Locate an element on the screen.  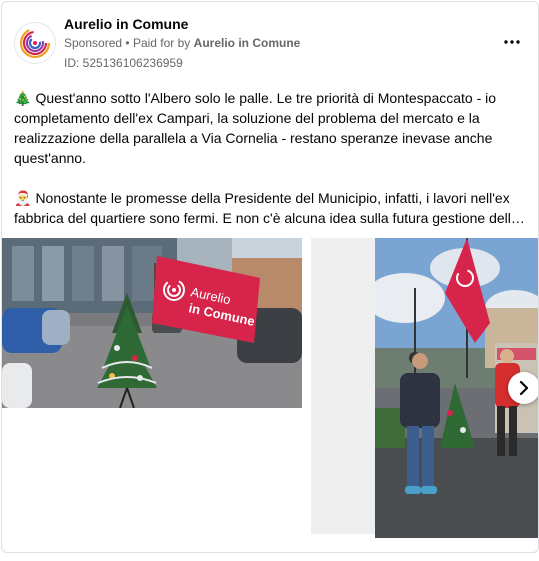
carousel-next-button is located at coordinates (523, 388).